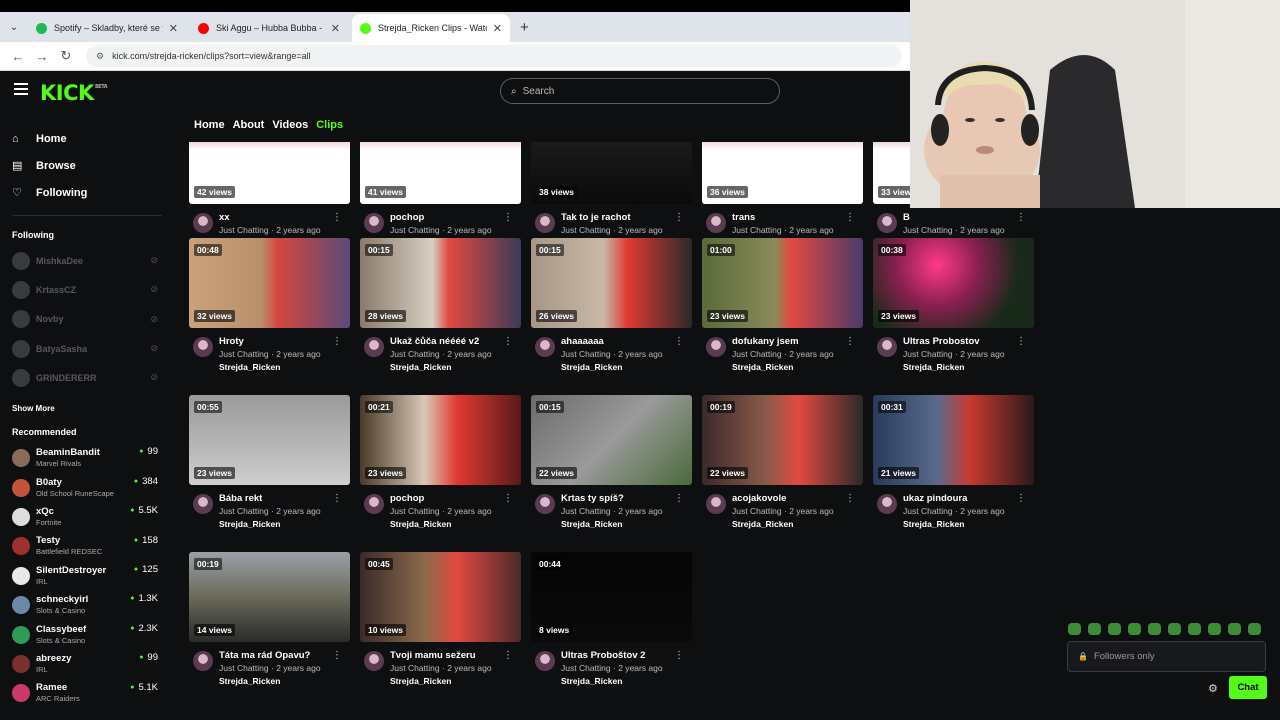 The image size is (1280, 720). Describe the element at coordinates (617, 655) in the screenshot. I see `clip-title: Ultras Proboštov 2` at that location.